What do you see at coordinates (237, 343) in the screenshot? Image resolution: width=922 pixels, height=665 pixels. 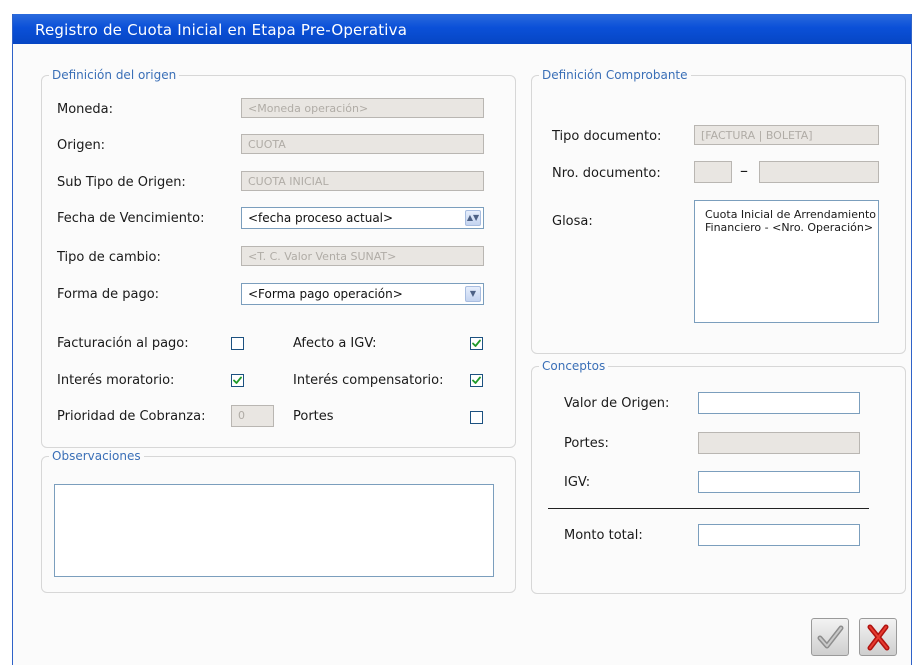 I see `facturacion-checkbox` at bounding box center [237, 343].